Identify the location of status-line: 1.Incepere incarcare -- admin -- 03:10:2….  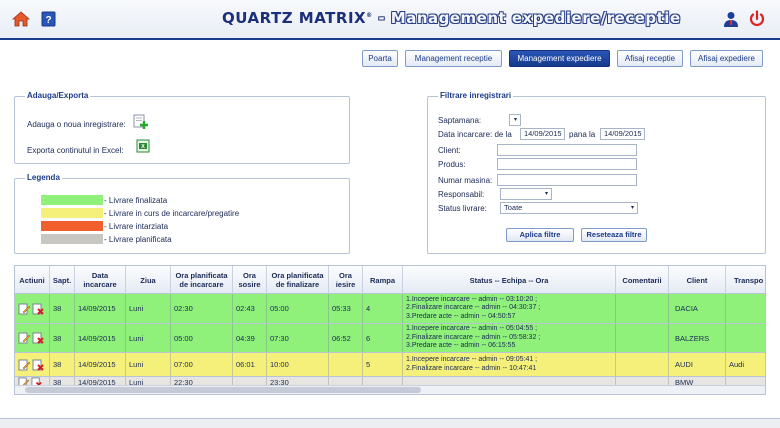
(472, 299).